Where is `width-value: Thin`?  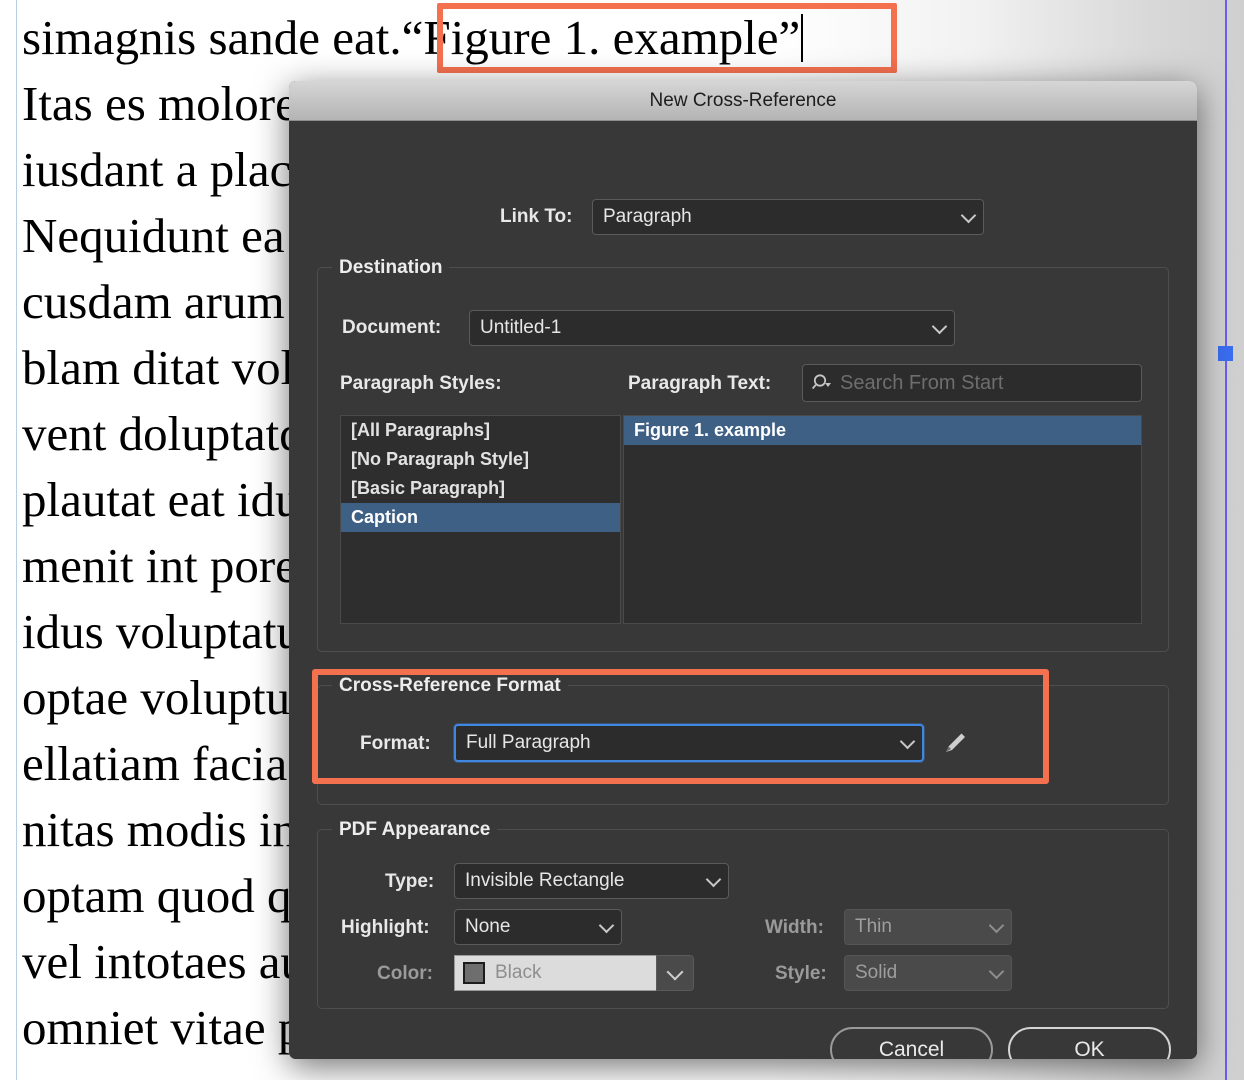 width-value: Thin is located at coordinates (873, 926).